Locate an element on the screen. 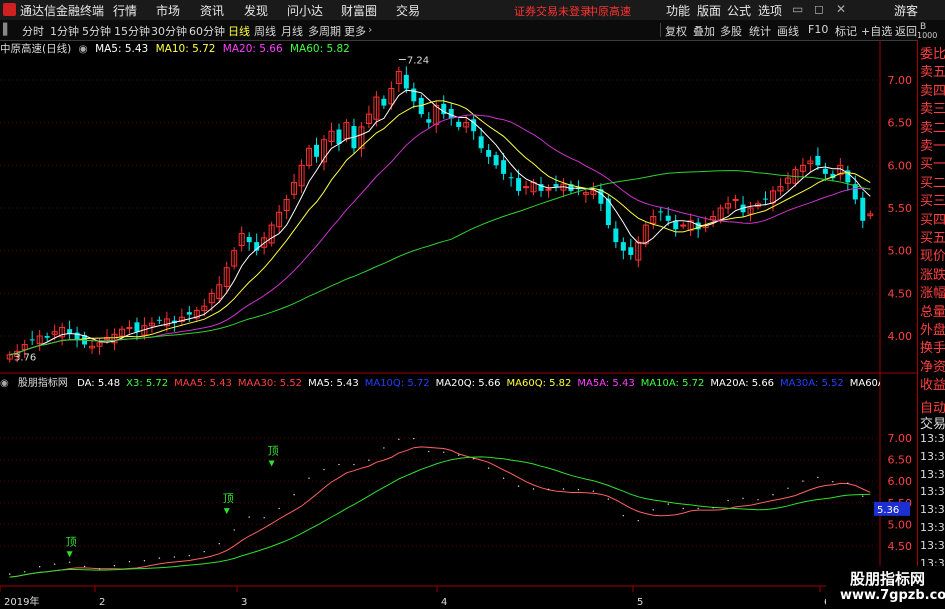 The width and height of the screenshot is (945, 609). menu-ask: 问小达 is located at coordinates (305, 10).